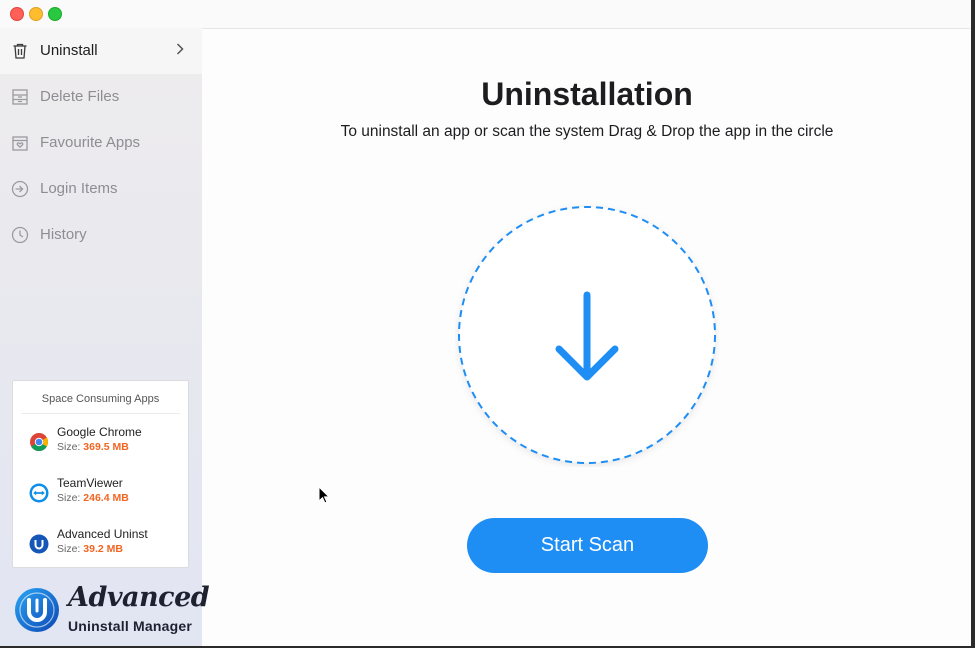 The image size is (975, 648). Describe the element at coordinates (99, 432) in the screenshot. I see `app-name: Google Chrome` at that location.